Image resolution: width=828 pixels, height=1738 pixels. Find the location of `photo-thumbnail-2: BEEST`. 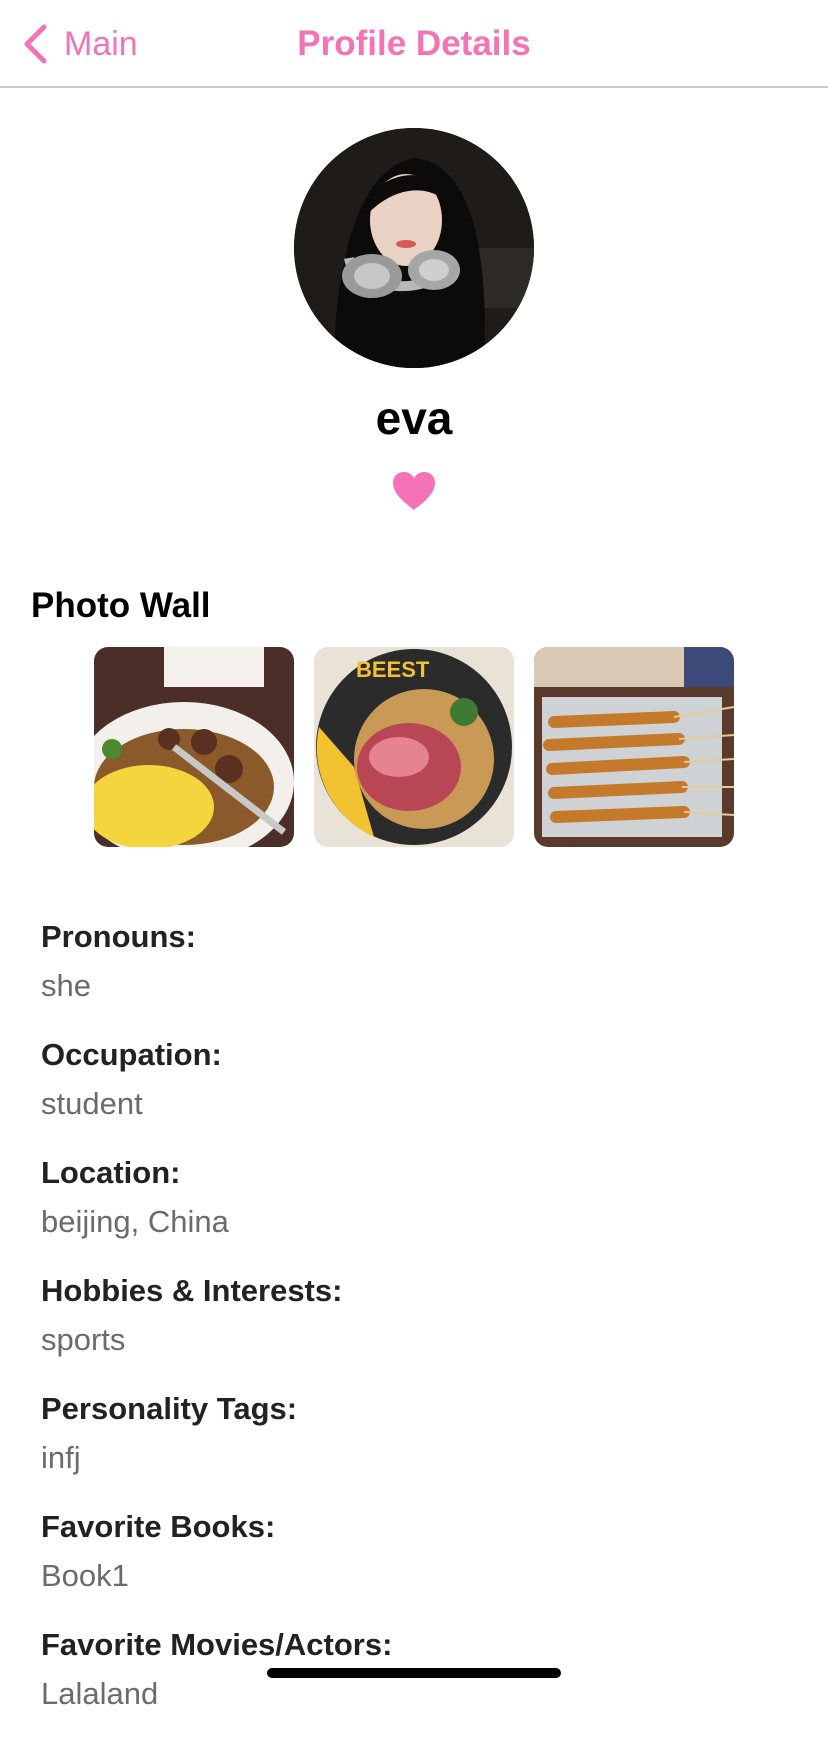

photo-thumbnail-2: BEEST is located at coordinates (414, 747).